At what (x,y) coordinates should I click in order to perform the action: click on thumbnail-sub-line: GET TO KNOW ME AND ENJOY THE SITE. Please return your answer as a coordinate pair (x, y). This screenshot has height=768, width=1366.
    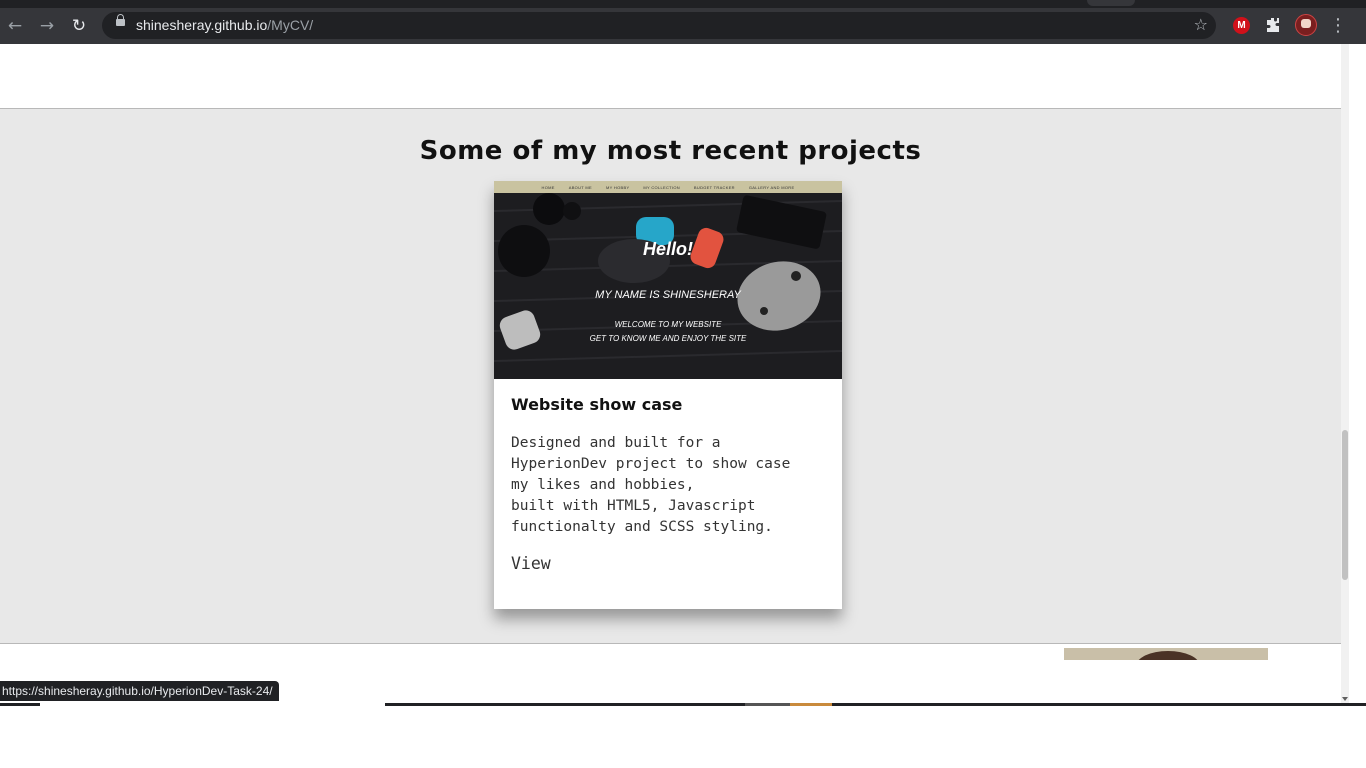
    Looking at the image, I should click on (668, 338).